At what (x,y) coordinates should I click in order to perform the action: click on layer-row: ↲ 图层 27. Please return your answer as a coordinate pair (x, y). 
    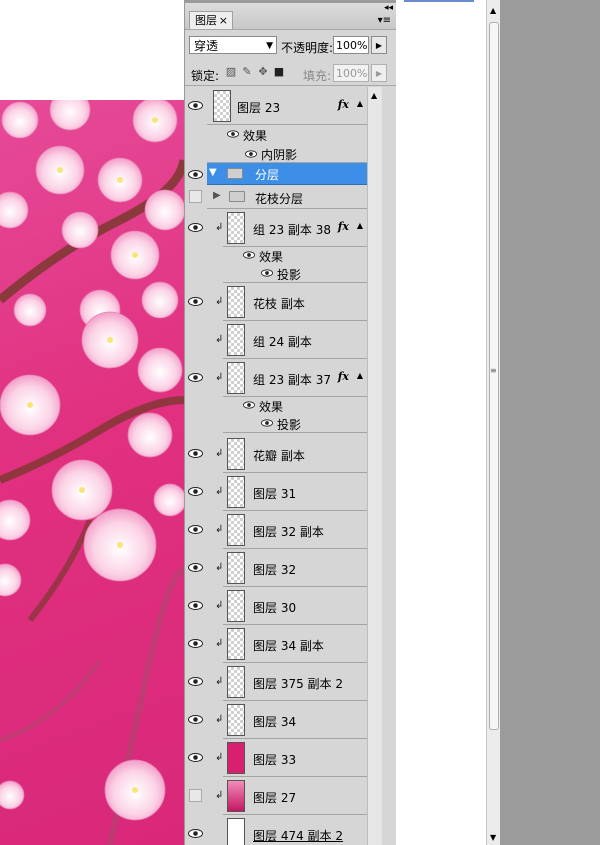
    Looking at the image, I should click on (276, 796).